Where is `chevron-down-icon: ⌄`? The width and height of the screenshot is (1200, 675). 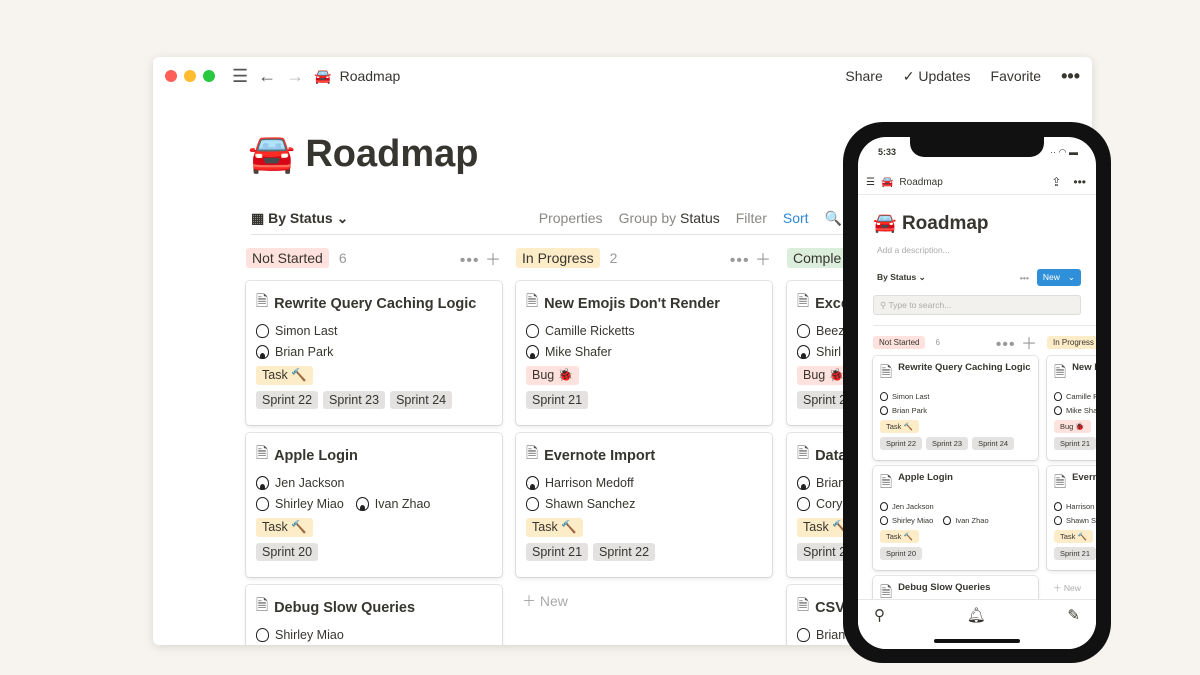
chevron-down-icon: ⌄ is located at coordinates (1071, 277).